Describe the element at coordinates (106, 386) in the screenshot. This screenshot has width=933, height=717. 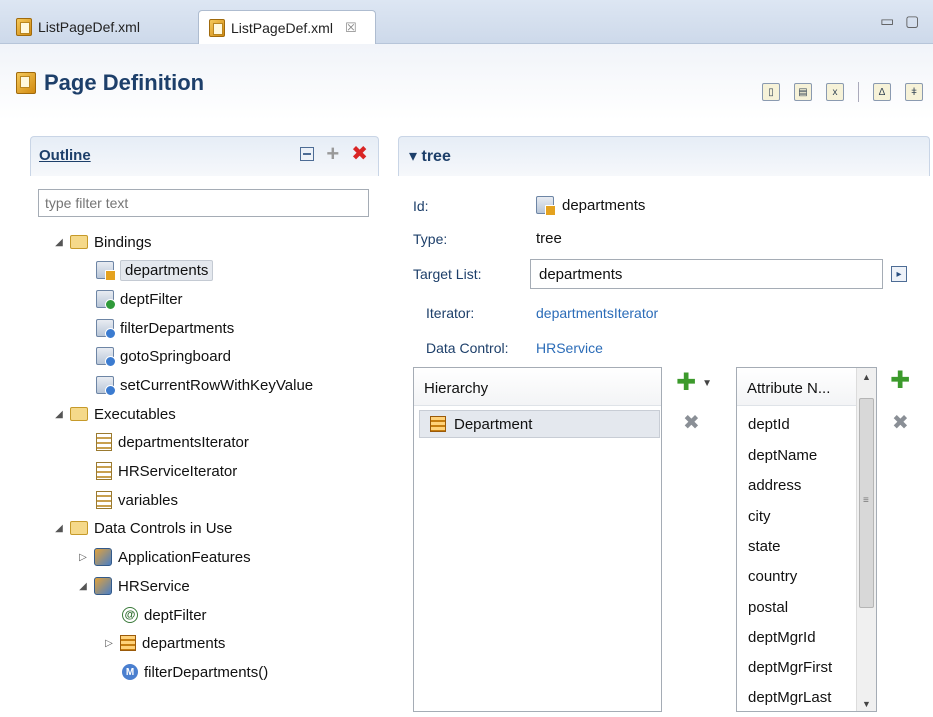
I see `action-binding-icon` at that location.